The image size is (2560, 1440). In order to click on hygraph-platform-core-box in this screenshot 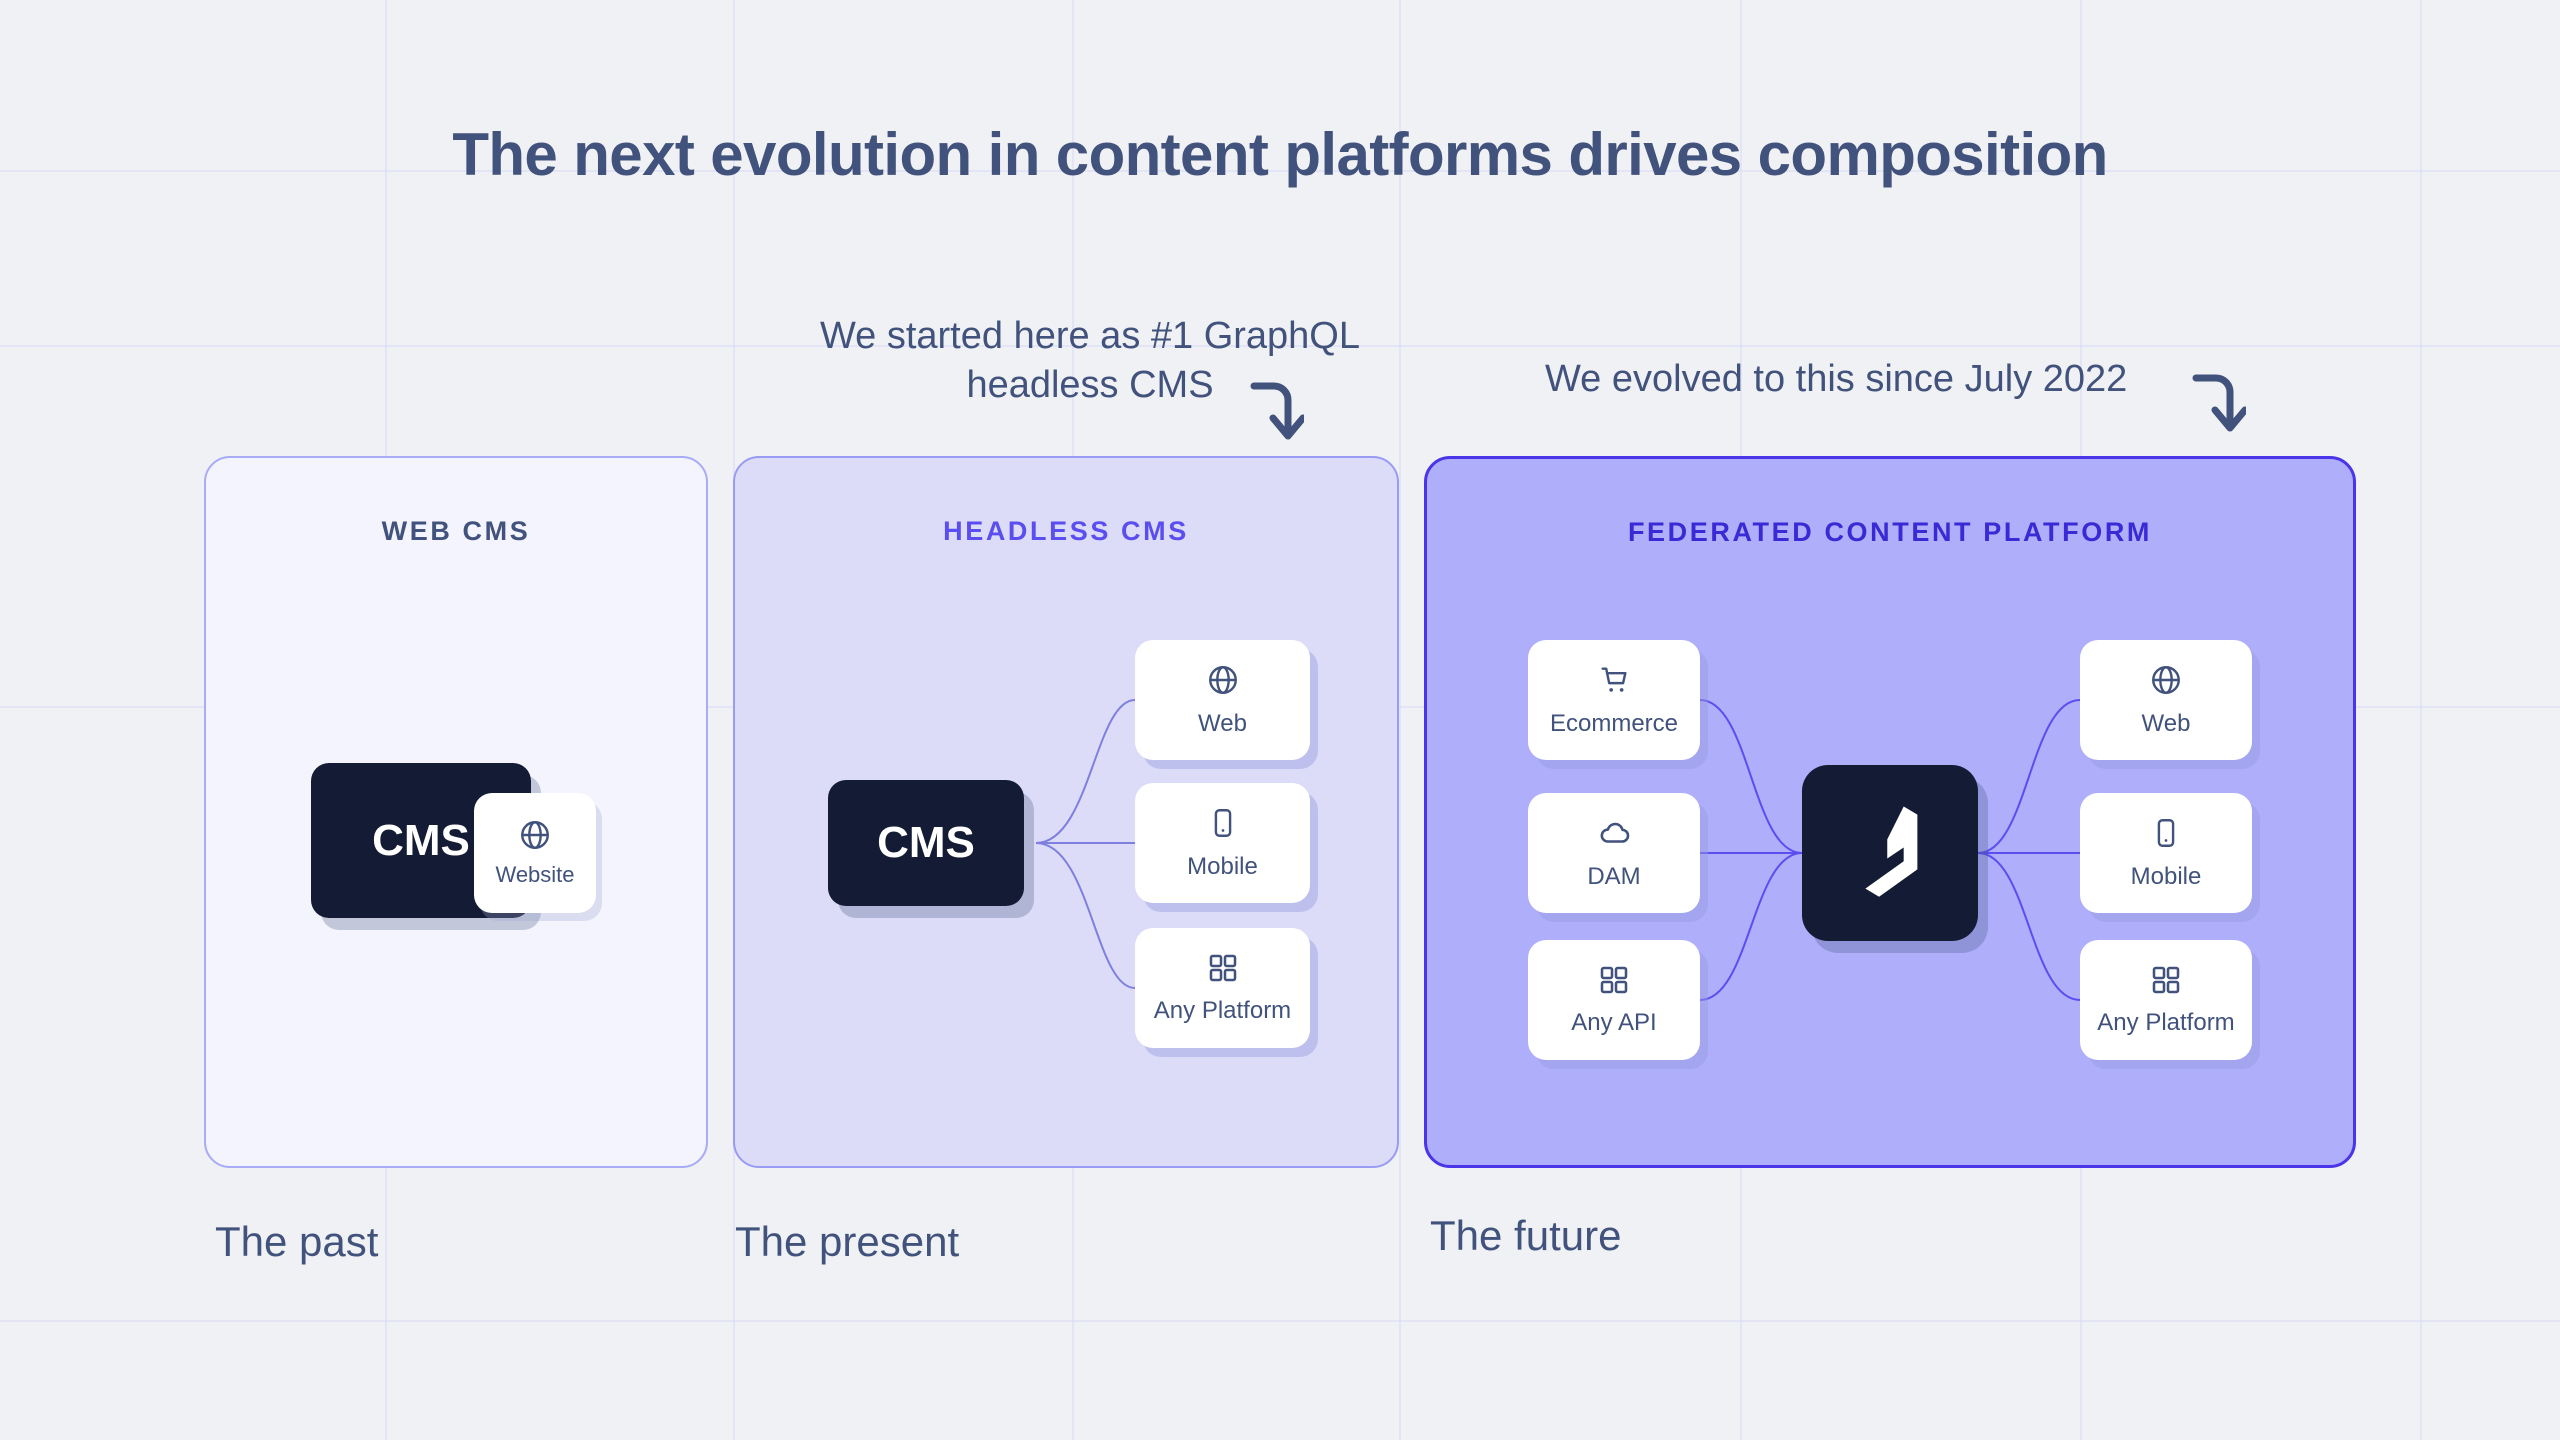, I will do `click(1890, 853)`.